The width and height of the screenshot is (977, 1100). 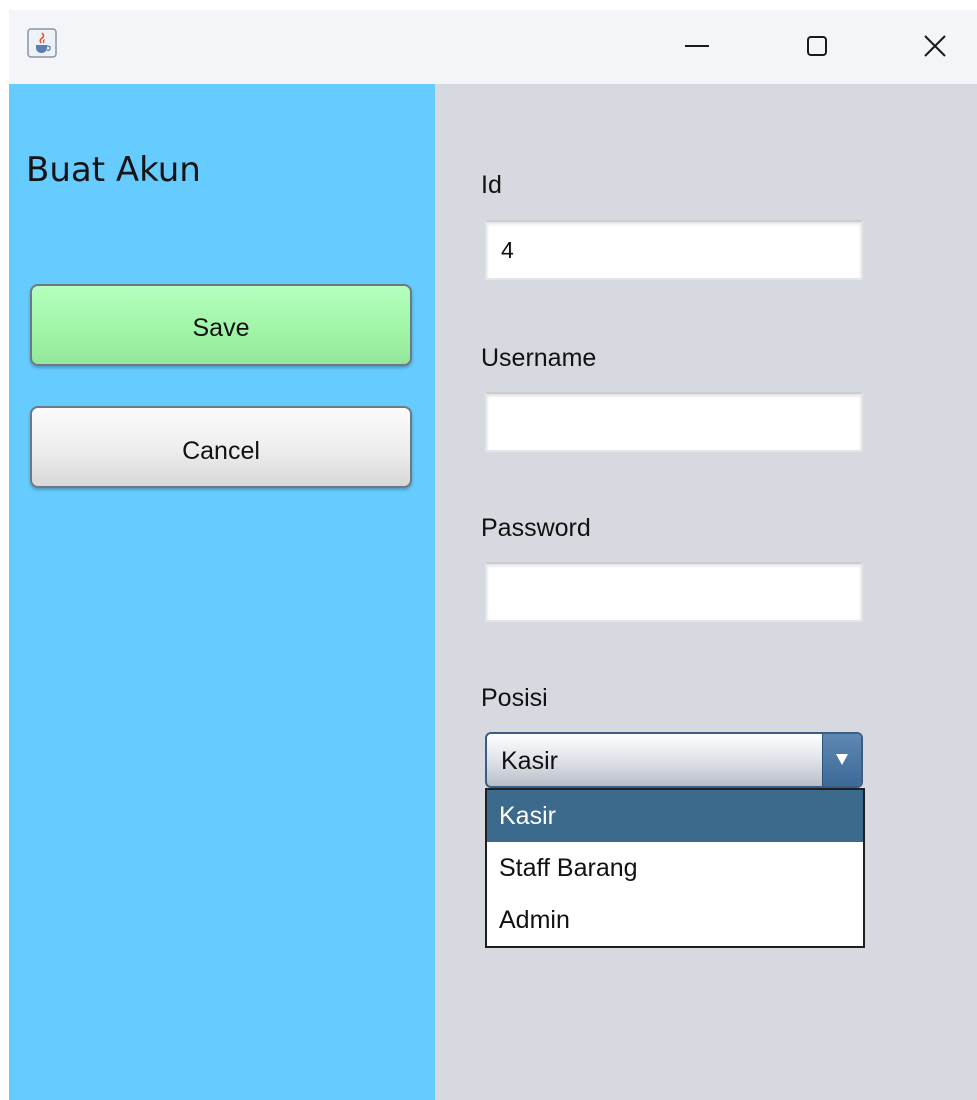 I want to click on dropdown-option-staff-barang: Staff Barang, so click(x=675, y=868).